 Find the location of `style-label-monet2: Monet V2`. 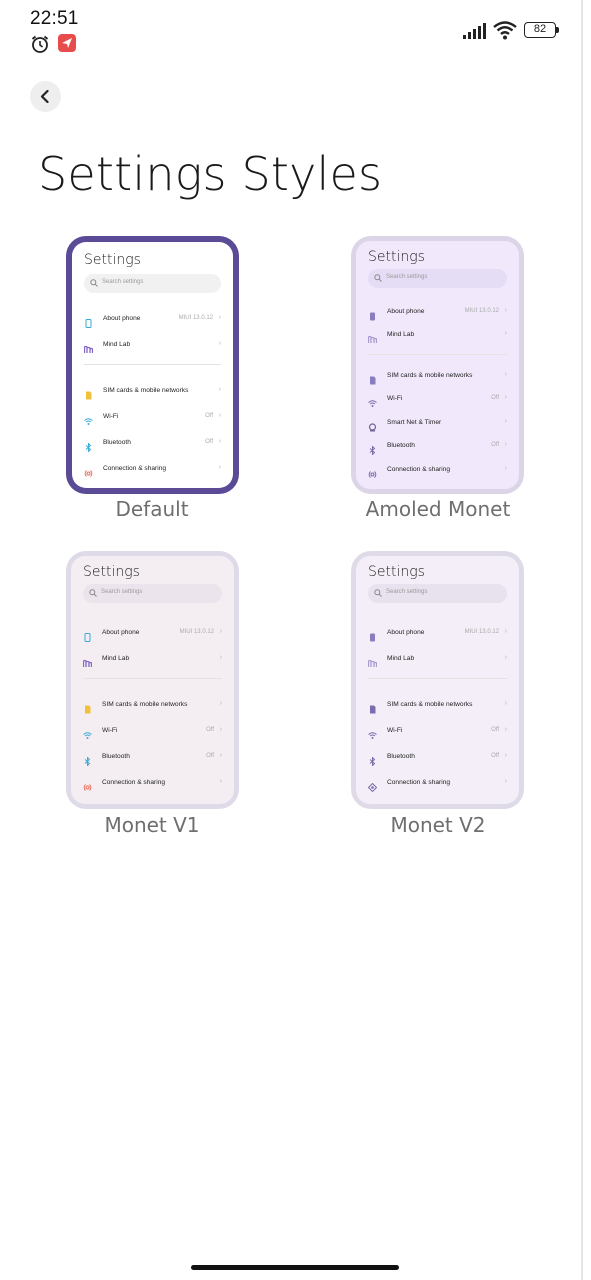

style-label-monet2: Monet V2 is located at coordinates (438, 825).